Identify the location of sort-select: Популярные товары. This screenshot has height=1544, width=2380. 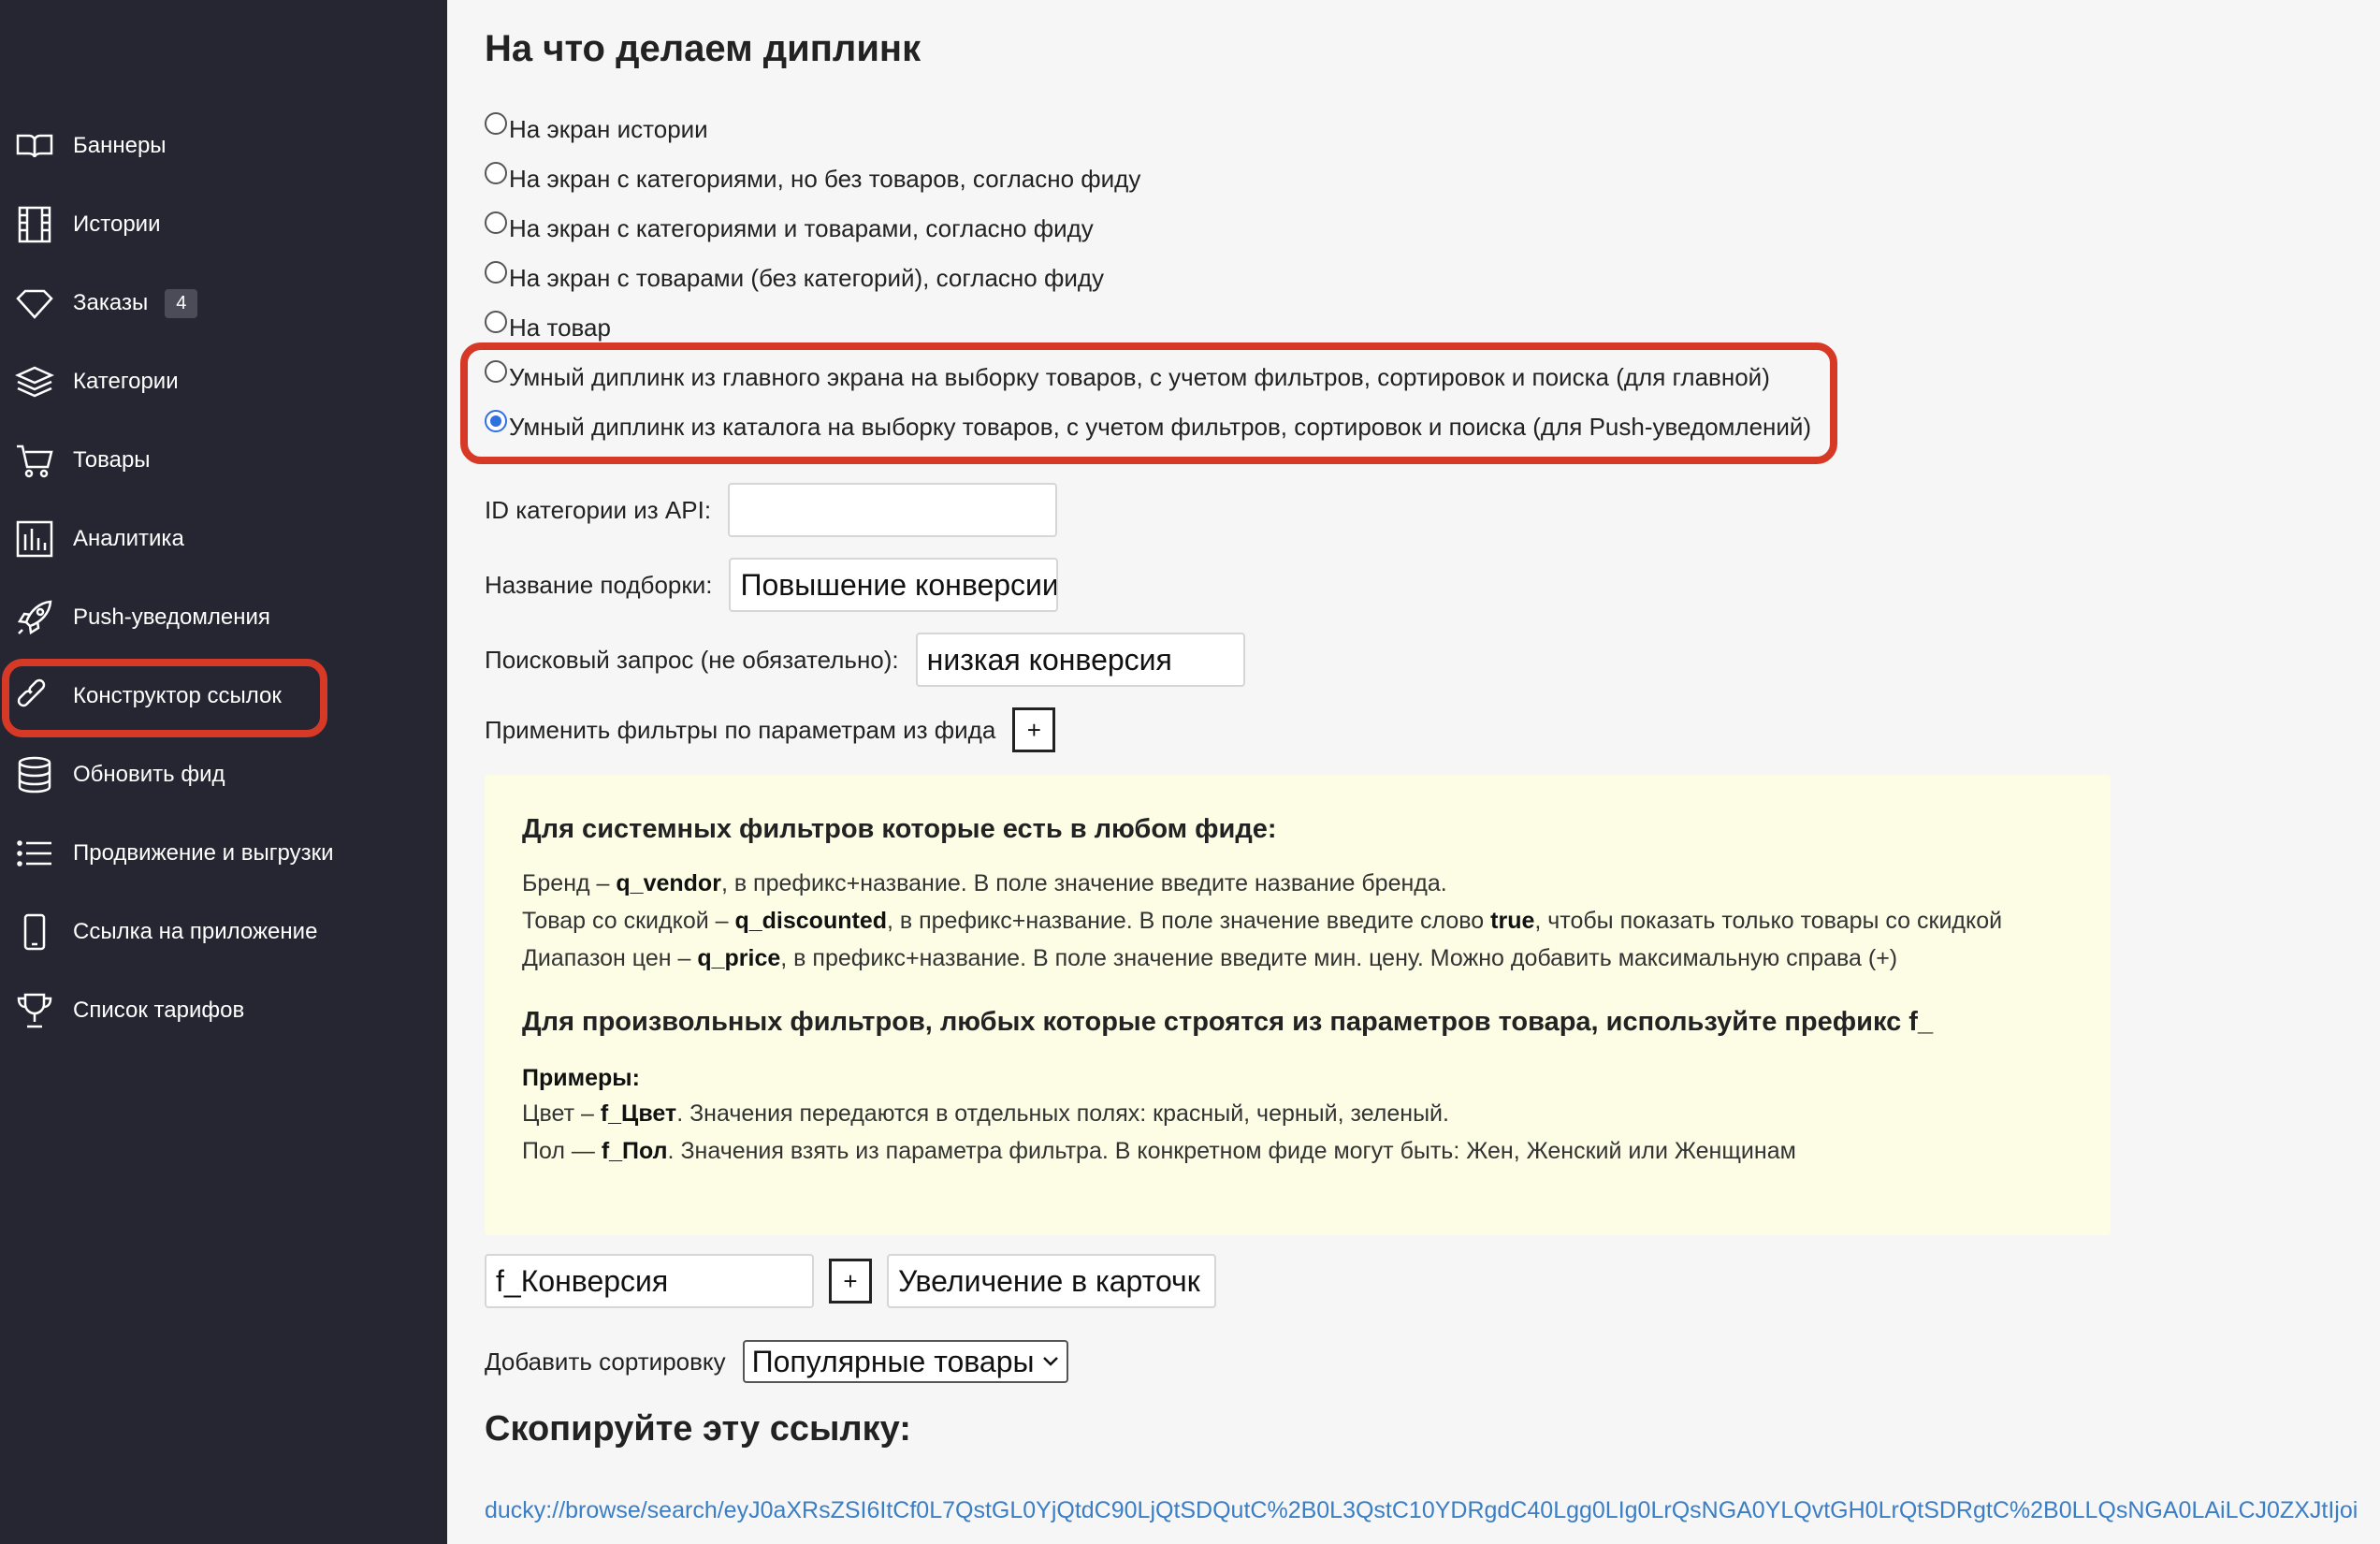
(905, 1361).